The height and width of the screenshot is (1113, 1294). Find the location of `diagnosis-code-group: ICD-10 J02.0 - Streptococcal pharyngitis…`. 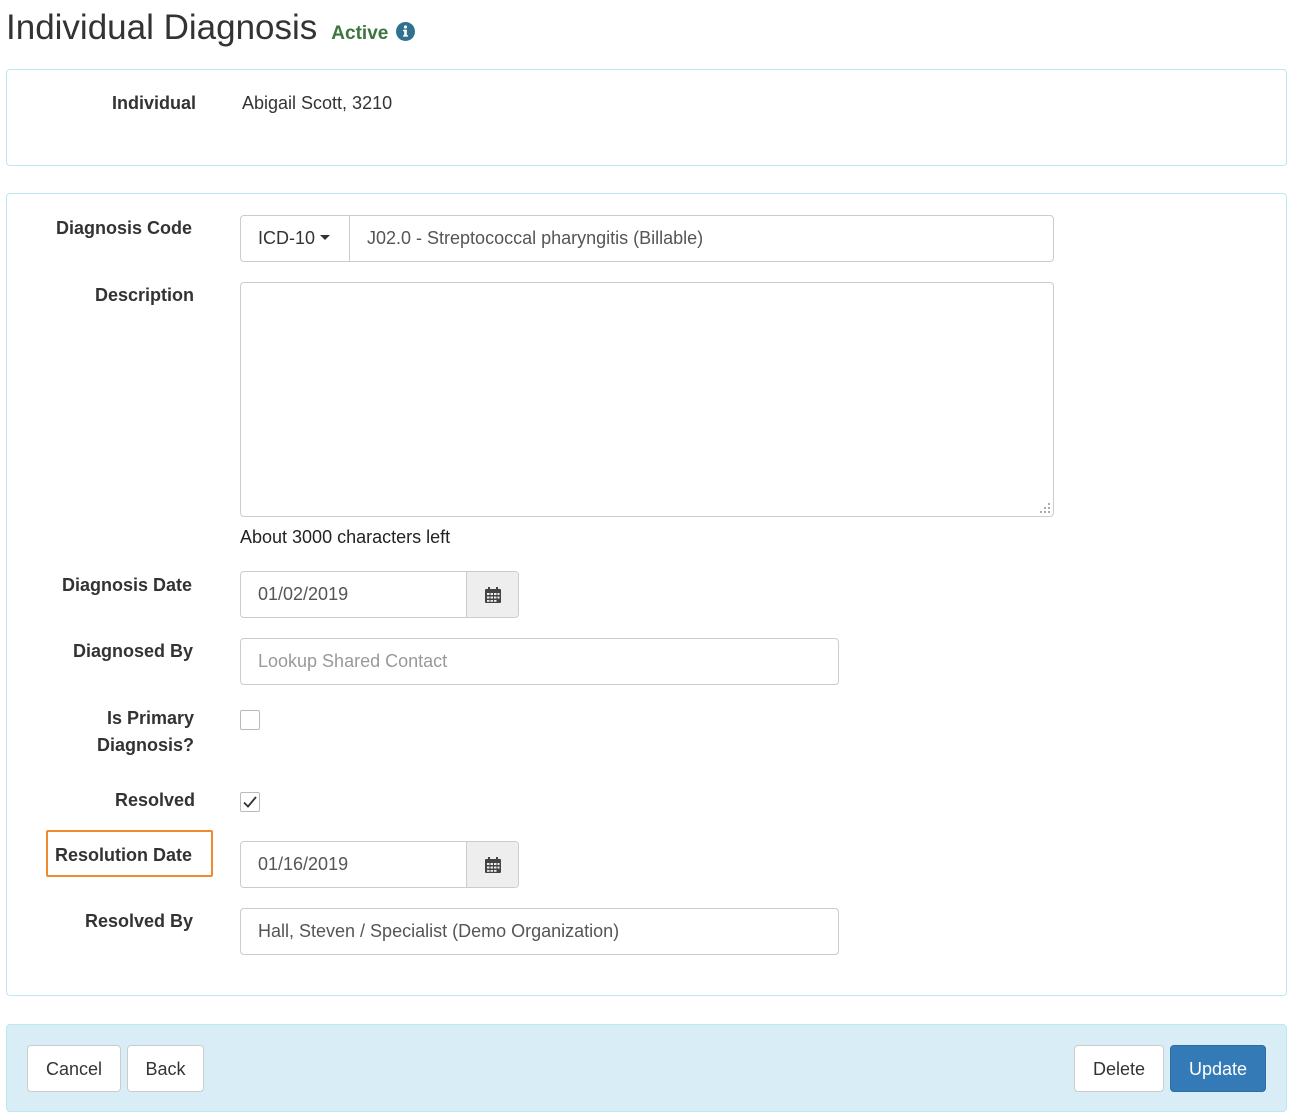

diagnosis-code-group: ICD-10 J02.0 - Streptococcal pharyngitis… is located at coordinates (647, 238).